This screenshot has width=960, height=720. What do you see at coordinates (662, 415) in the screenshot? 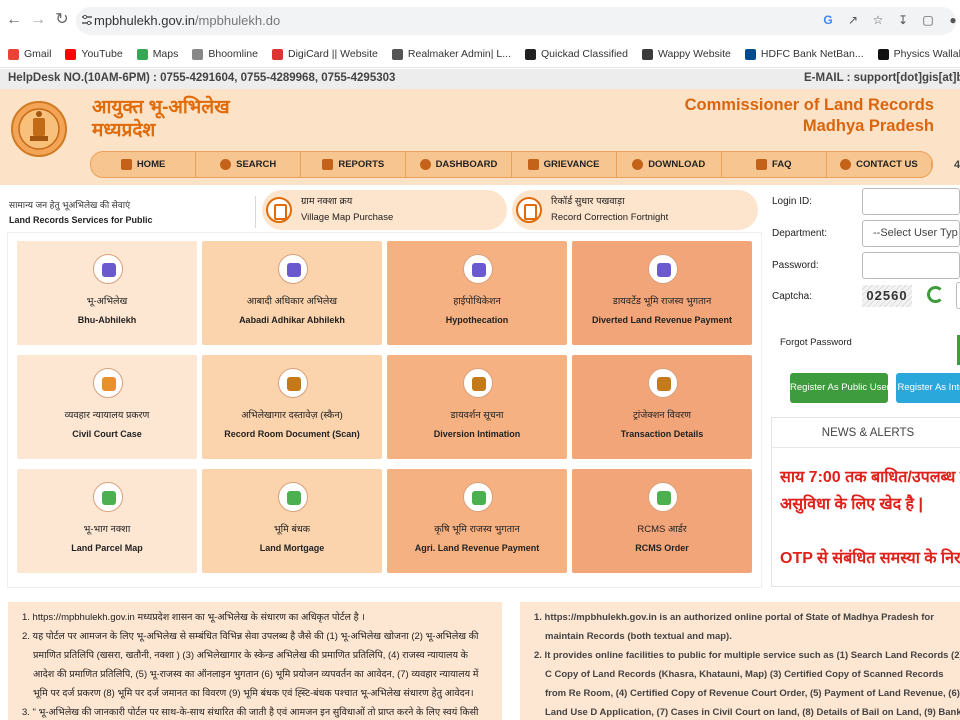
I see `service-tile-title-hindi: ट्रांजेक्शन विवरण` at bounding box center [662, 415].